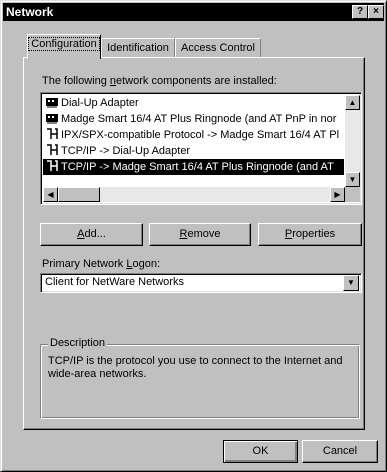  I want to click on scroll-corner, so click(352, 194).